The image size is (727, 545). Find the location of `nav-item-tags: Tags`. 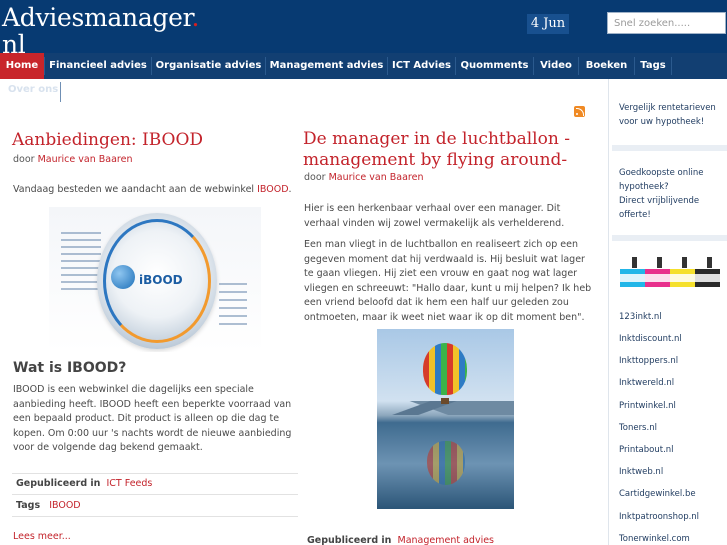

nav-item-tags: Tags is located at coordinates (653, 66).